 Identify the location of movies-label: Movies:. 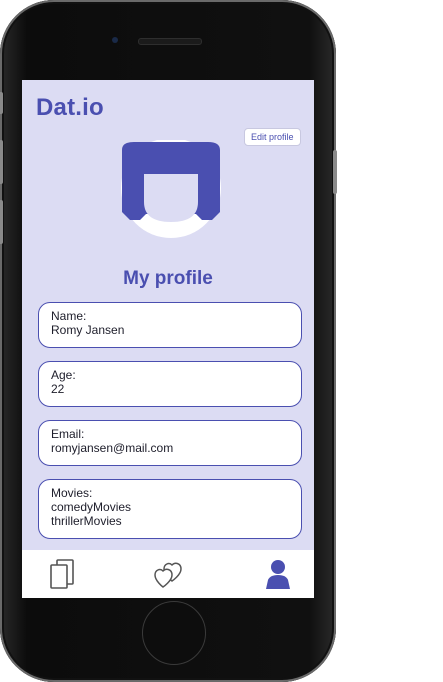
(72, 493).